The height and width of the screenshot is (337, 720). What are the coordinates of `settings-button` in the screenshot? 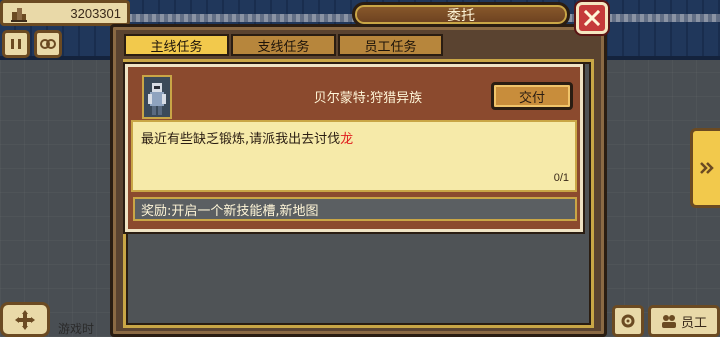 It's located at (628, 321).